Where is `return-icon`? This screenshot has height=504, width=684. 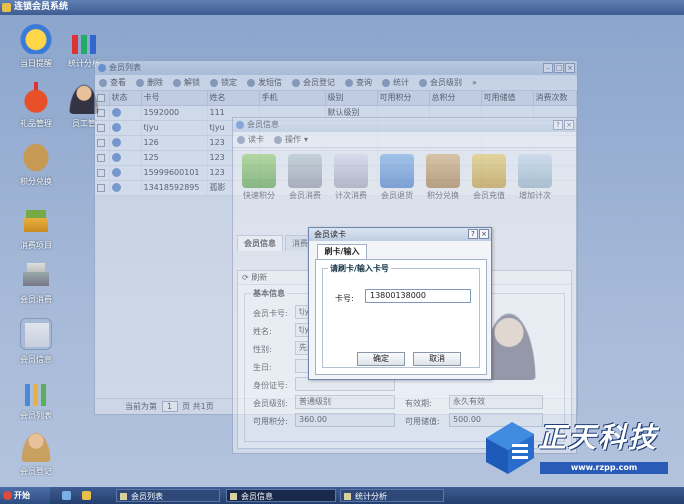 return-icon is located at coordinates (397, 171).